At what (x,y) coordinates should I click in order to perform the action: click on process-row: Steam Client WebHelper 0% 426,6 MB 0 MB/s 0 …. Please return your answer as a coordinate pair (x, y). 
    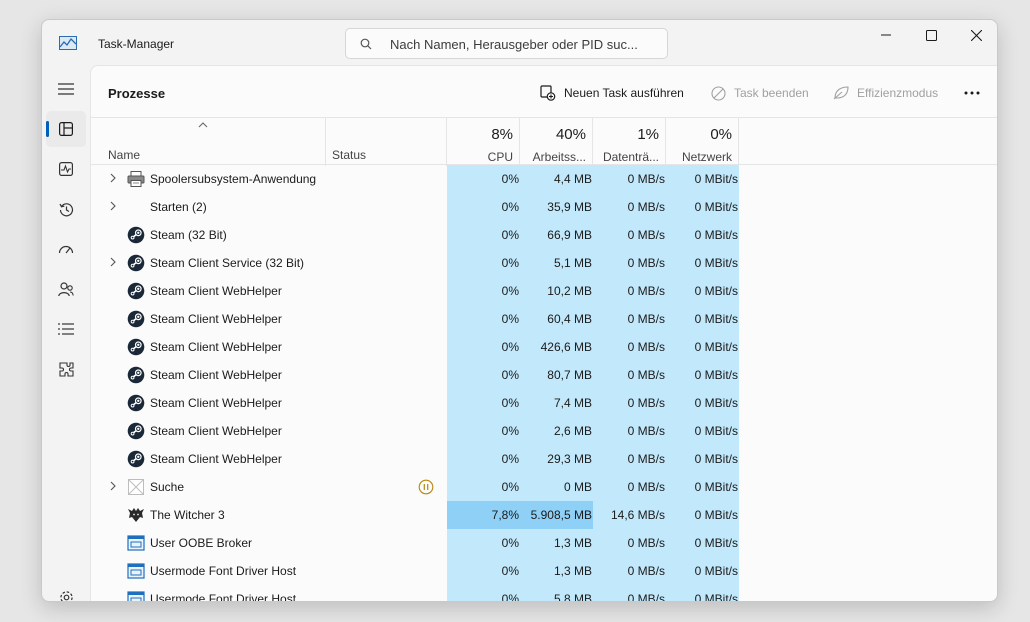
    Looking at the image, I should click on (544, 347).